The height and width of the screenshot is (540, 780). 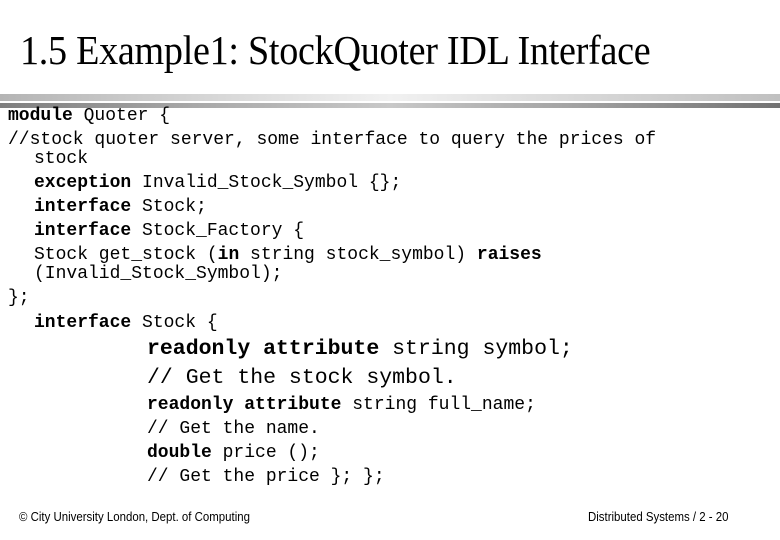 I want to click on code-line-interface-stock: interface Stock {, so click(x=126, y=323).